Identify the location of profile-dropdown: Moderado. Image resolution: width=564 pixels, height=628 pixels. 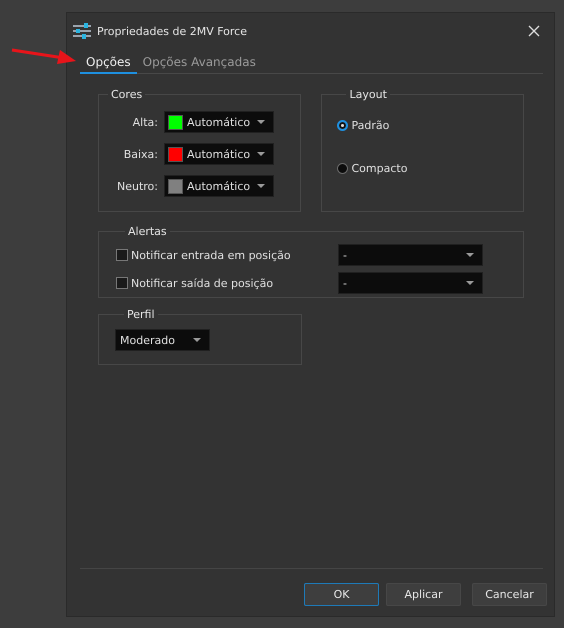
(162, 340).